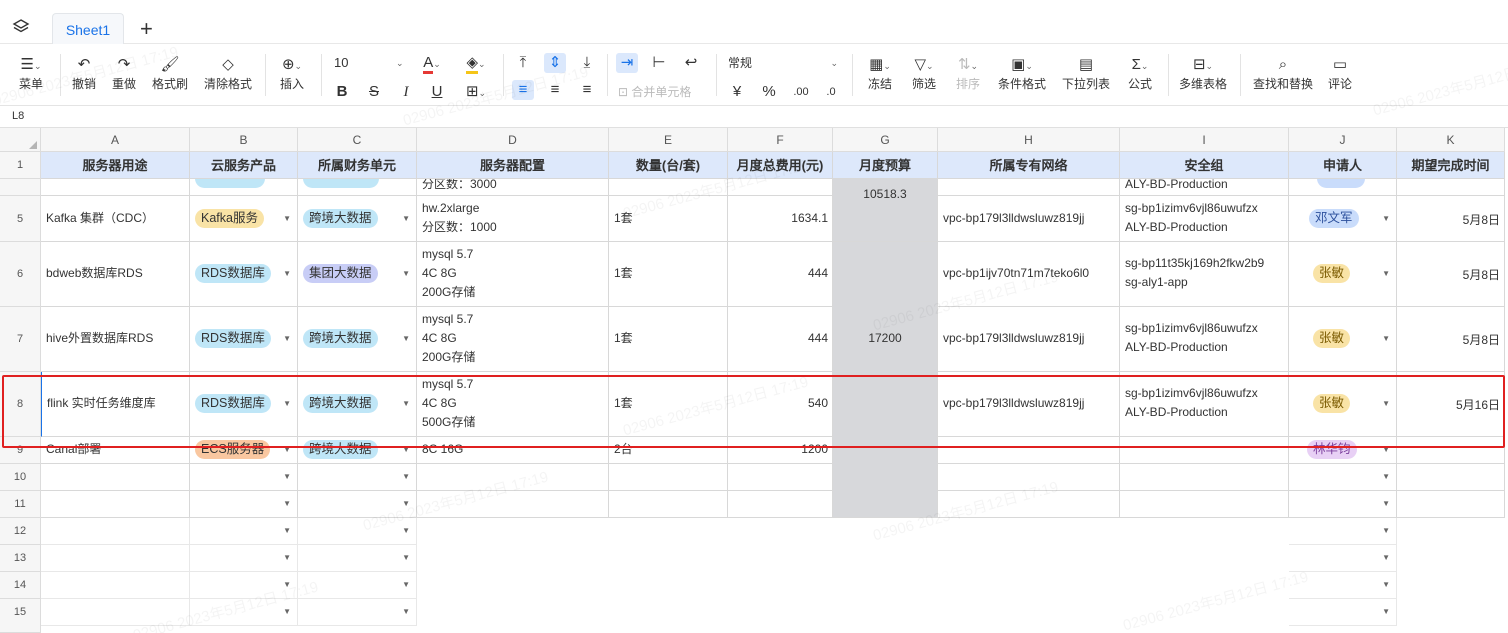 The height and width of the screenshot is (633, 1508). Describe the element at coordinates (357, 339) in the screenshot. I see `cell-c7: 跨境大数据 ▼` at that location.